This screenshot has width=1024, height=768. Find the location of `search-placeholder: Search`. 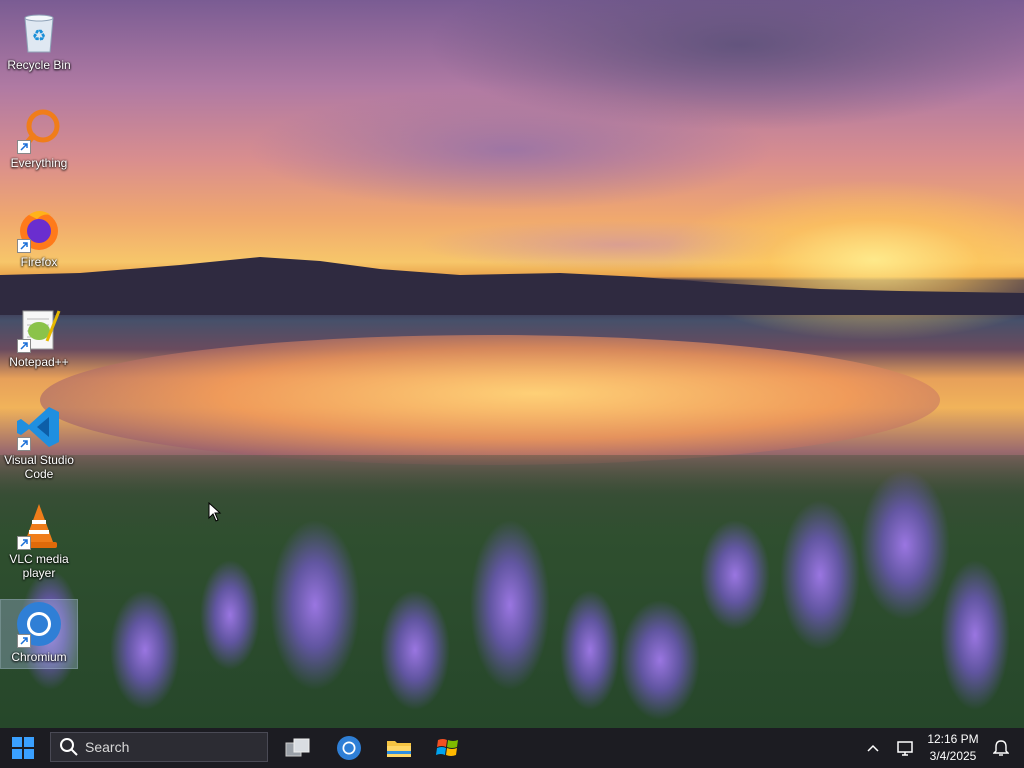

search-placeholder: Search is located at coordinates (107, 747).